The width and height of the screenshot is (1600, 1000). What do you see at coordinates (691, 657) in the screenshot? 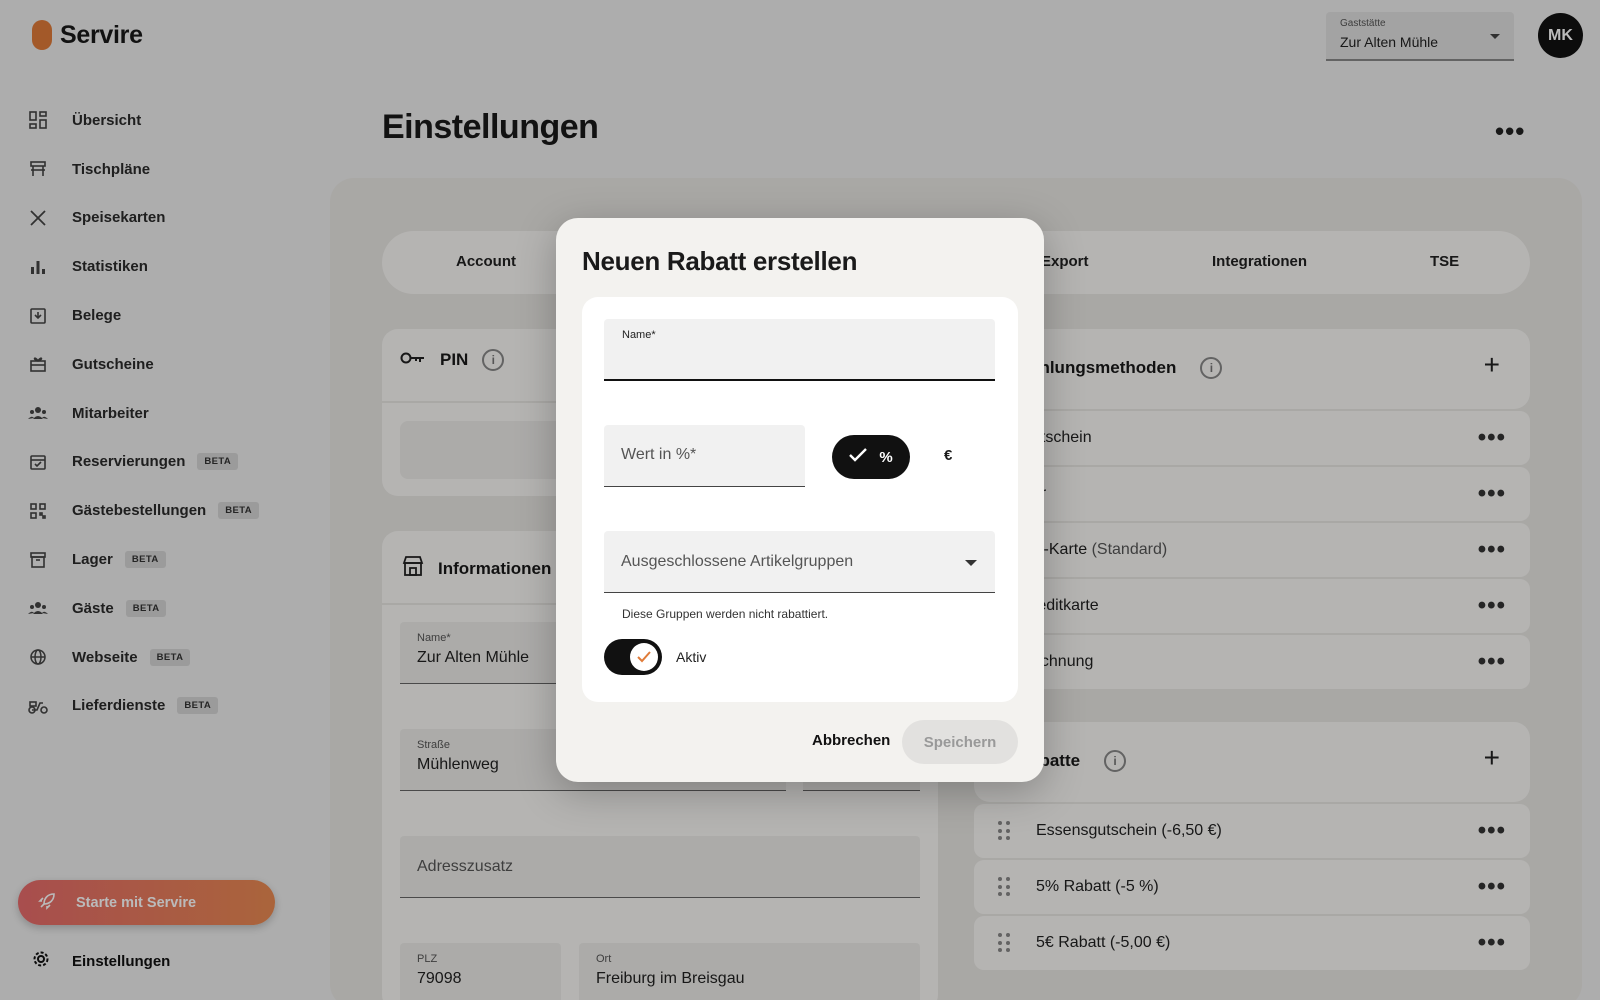
I see `active-label: Aktiv` at bounding box center [691, 657].